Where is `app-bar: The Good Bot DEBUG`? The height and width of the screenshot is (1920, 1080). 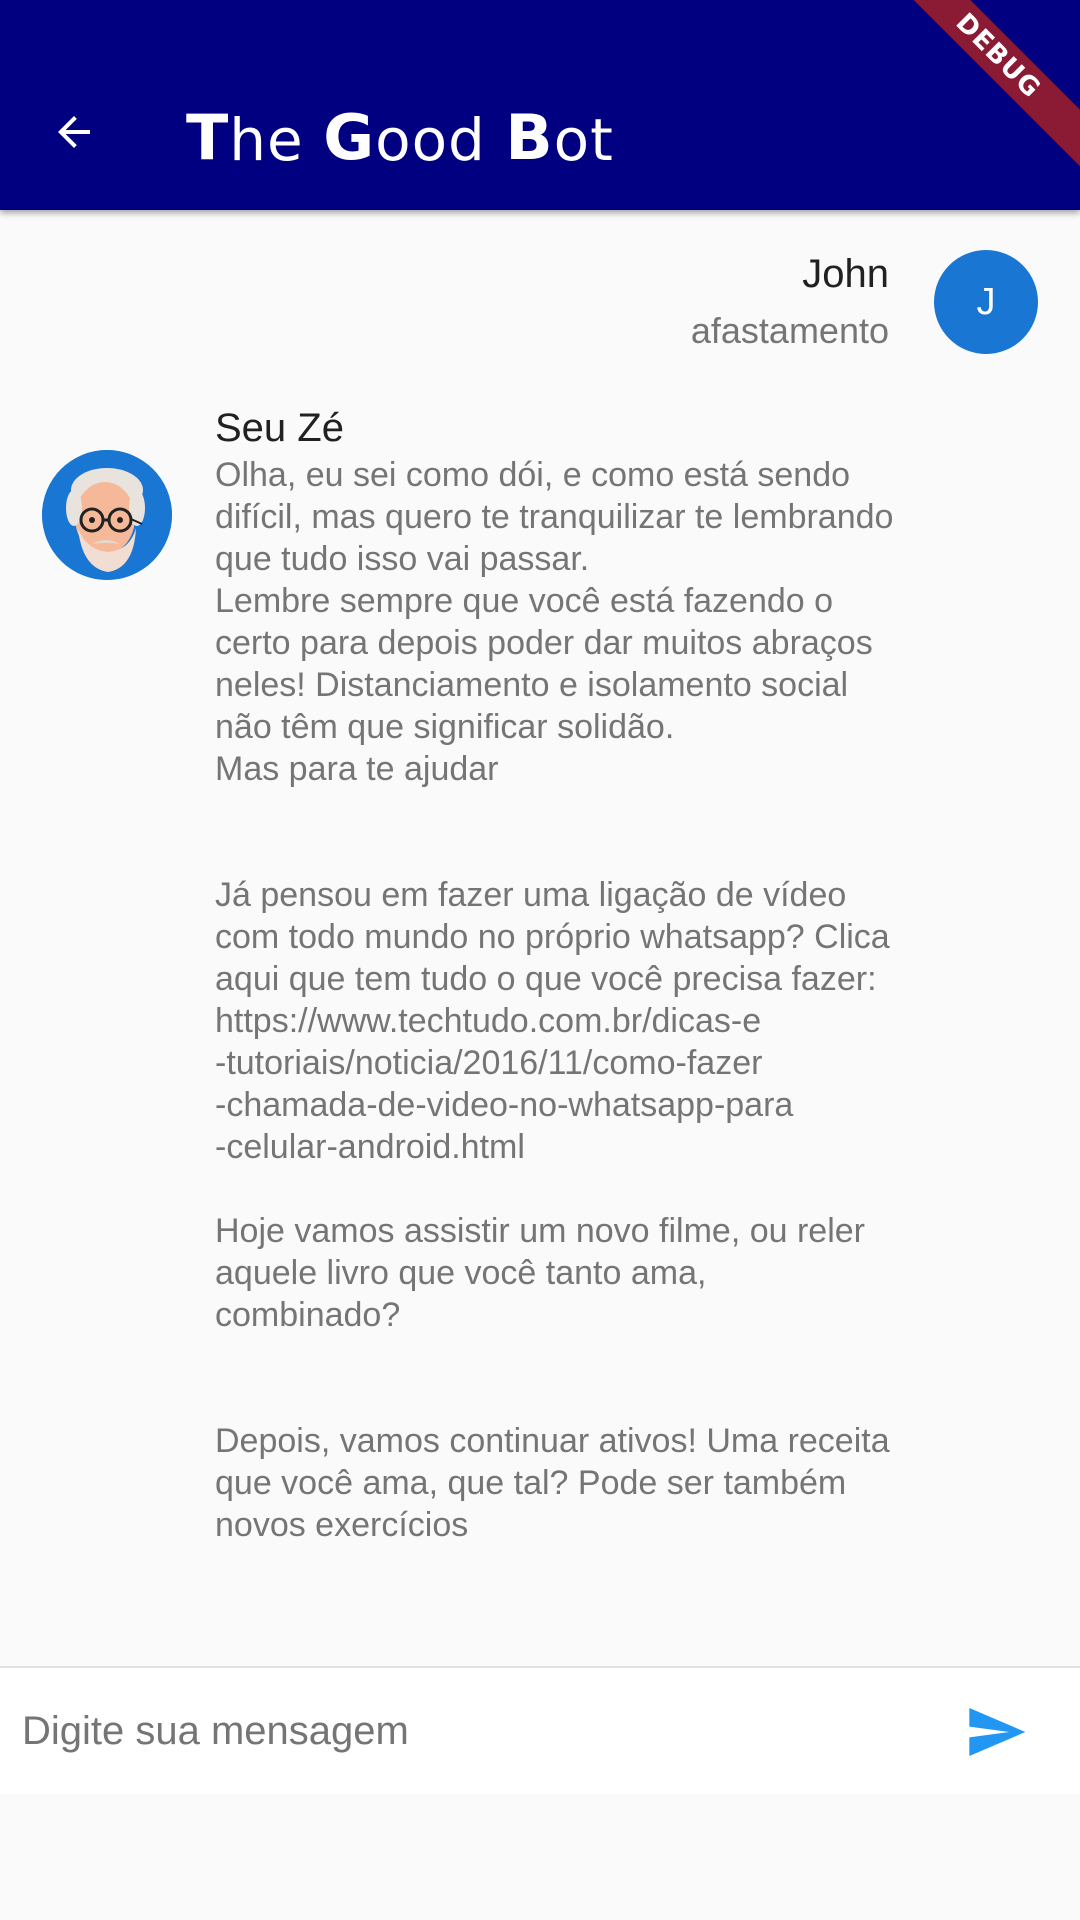 app-bar: The Good Bot DEBUG is located at coordinates (540, 105).